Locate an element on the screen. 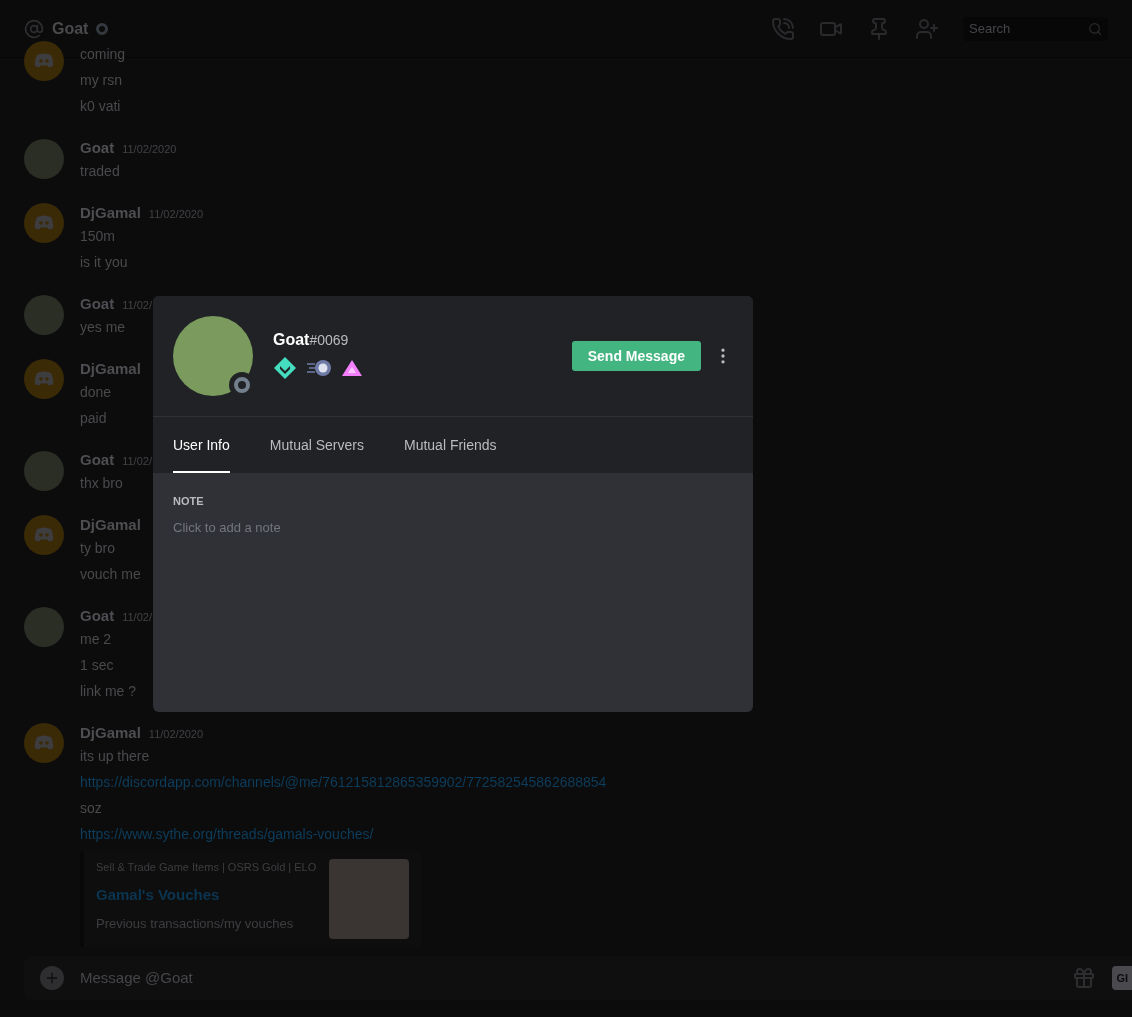 The width and height of the screenshot is (1132, 1017). add-user-icon is located at coordinates (927, 28).